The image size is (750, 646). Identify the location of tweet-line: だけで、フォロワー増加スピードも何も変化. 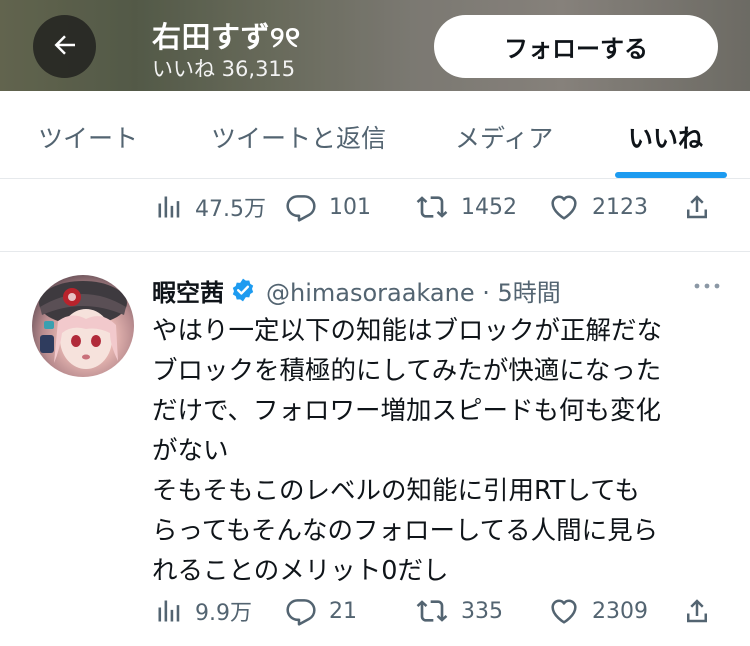
(406, 411).